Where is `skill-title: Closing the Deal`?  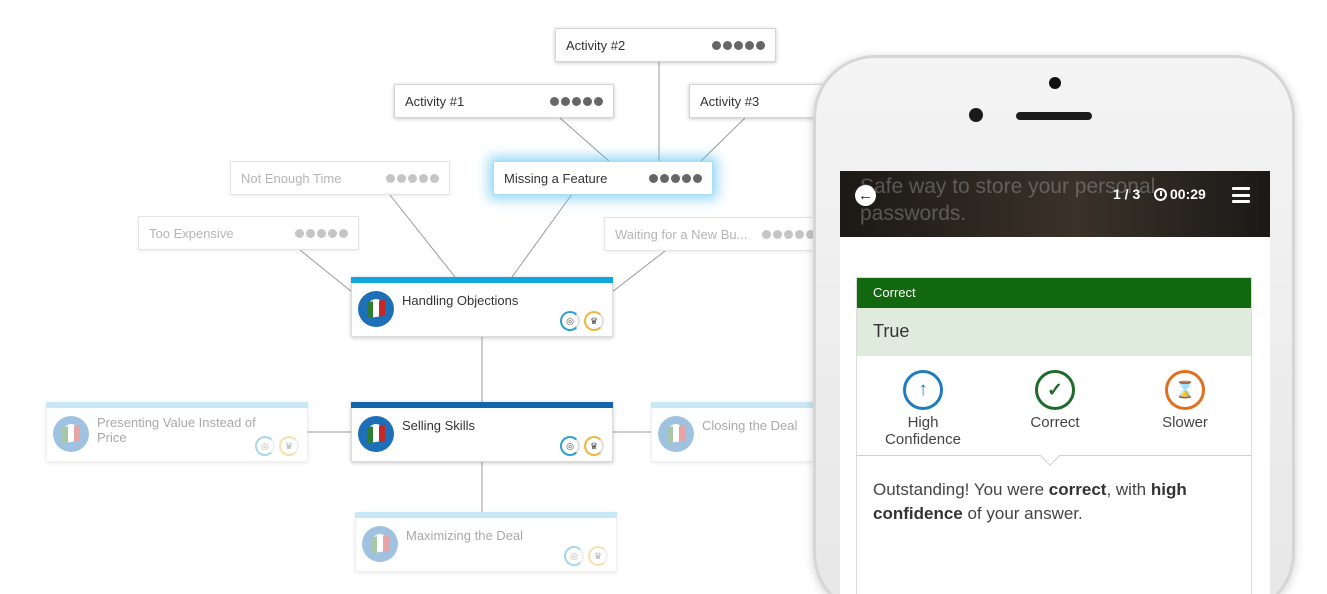
skill-title: Closing the Deal is located at coordinates (750, 425).